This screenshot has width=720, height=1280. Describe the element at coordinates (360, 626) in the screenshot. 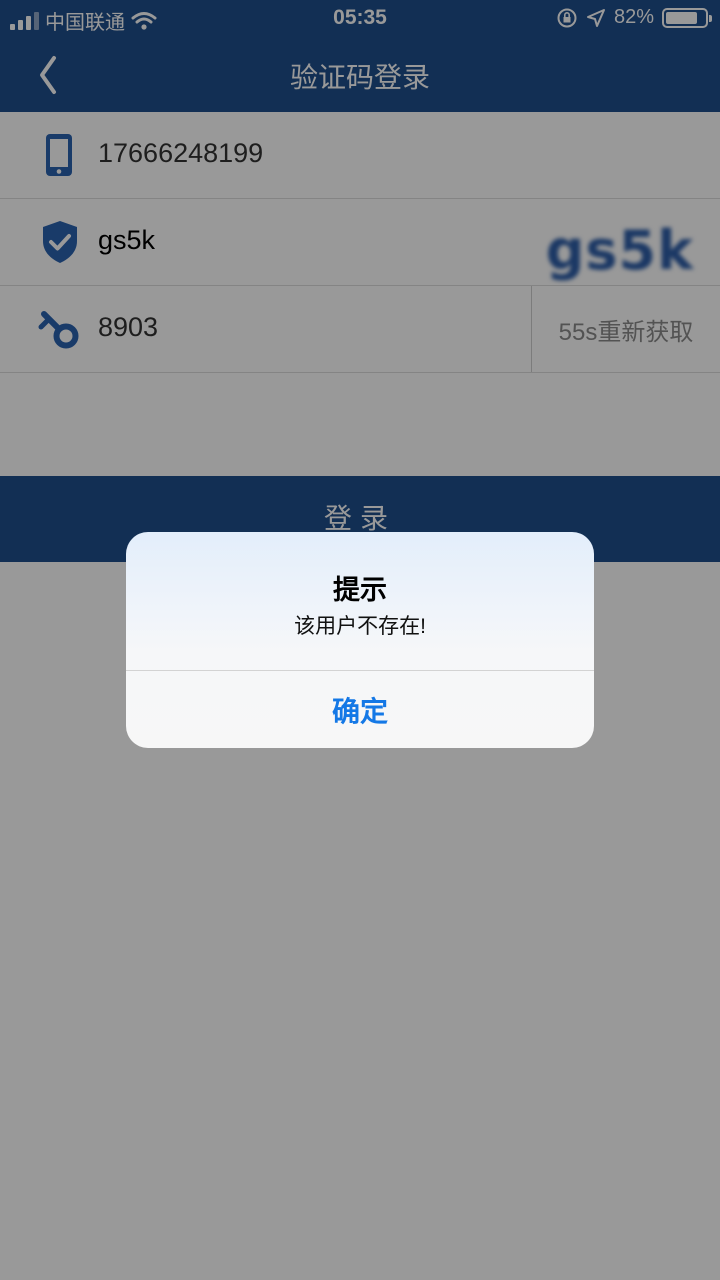

I see `dialog-message: 该用户不存在!` at that location.